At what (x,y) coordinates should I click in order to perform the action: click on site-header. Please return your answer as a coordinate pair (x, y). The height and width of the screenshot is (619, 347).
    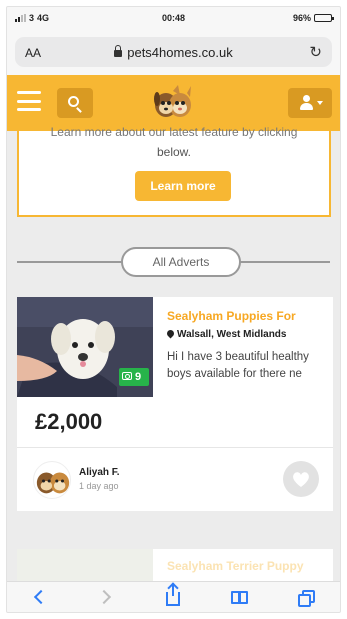
    Looking at the image, I should click on (173, 103).